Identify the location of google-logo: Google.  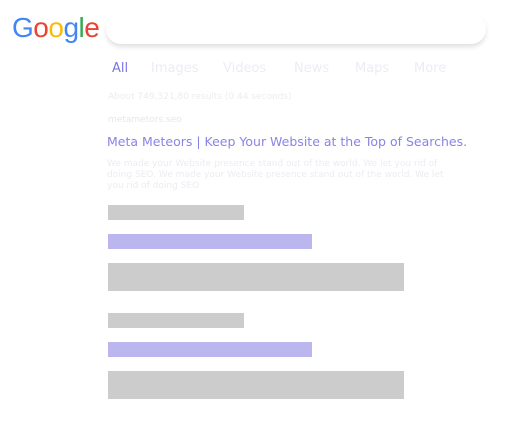
(56, 27).